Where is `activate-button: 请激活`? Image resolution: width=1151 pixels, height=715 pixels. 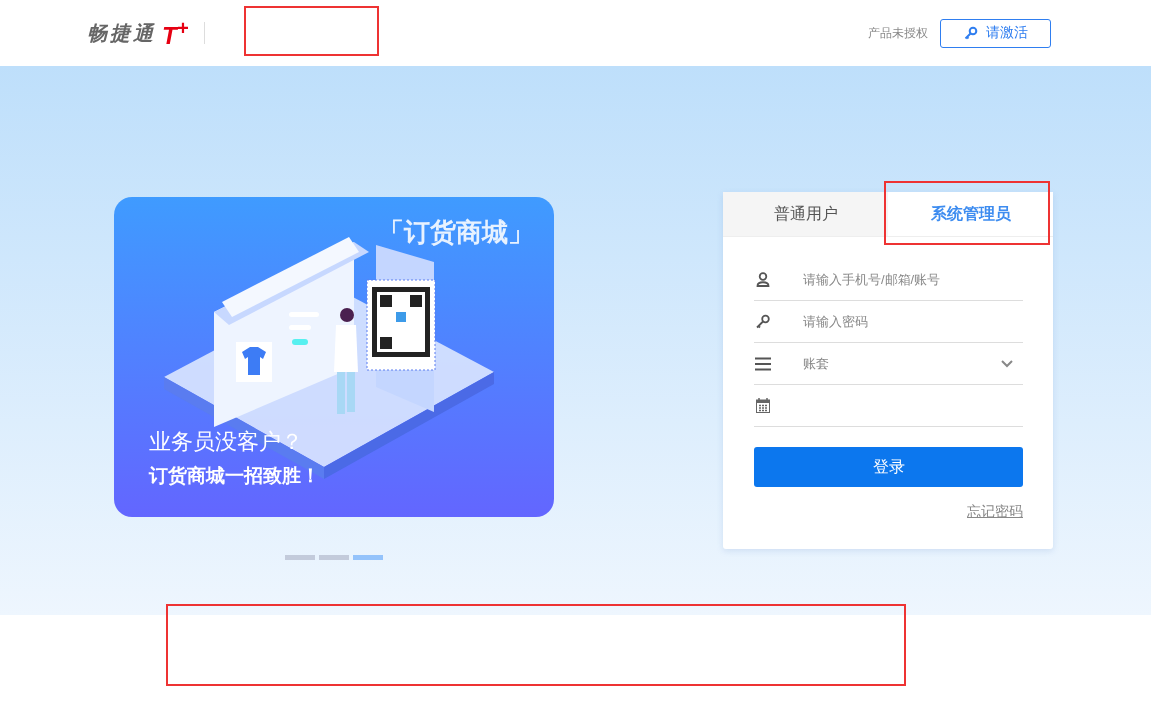 activate-button: 请激活 is located at coordinates (995, 33).